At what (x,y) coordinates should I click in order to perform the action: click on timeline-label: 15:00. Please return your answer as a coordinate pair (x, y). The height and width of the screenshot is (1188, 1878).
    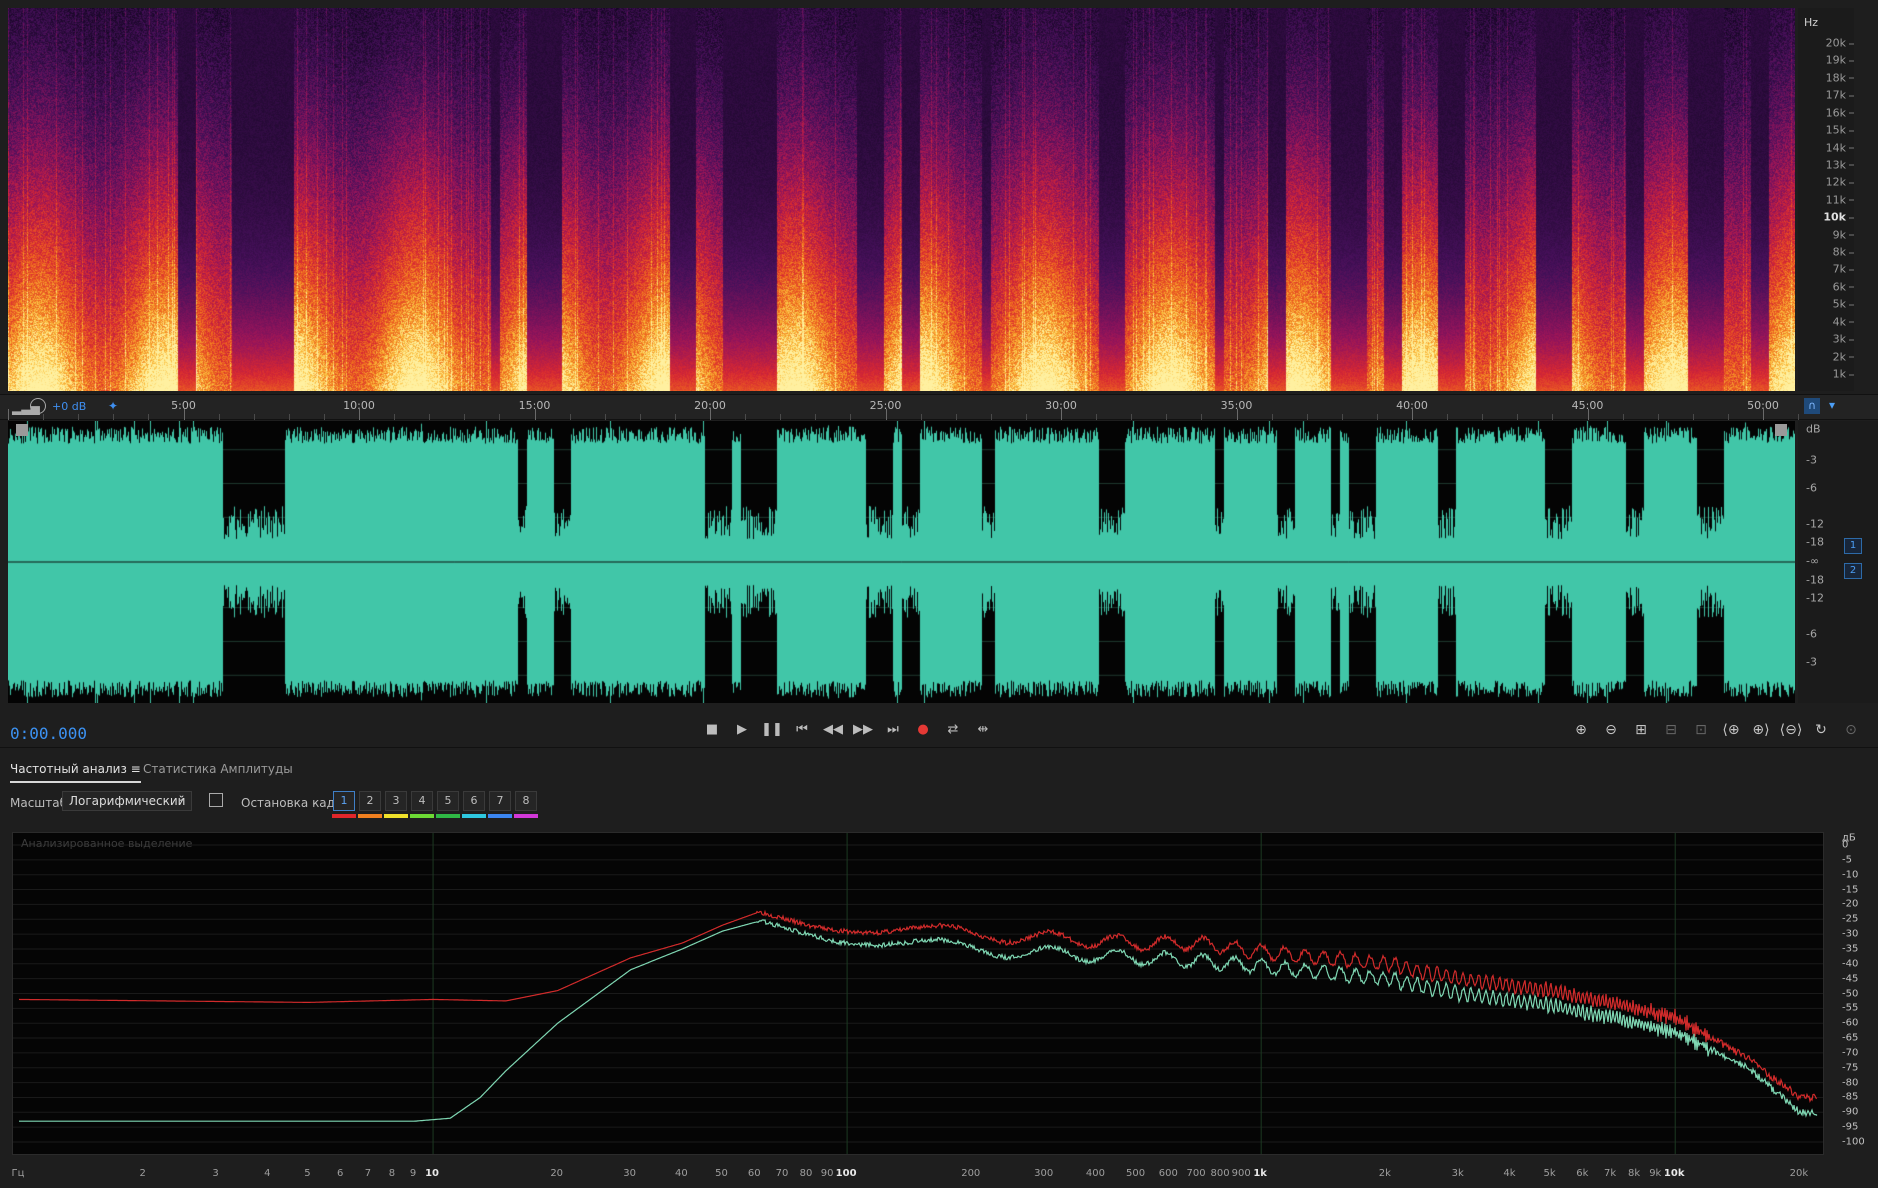
    Looking at the image, I should click on (534, 405).